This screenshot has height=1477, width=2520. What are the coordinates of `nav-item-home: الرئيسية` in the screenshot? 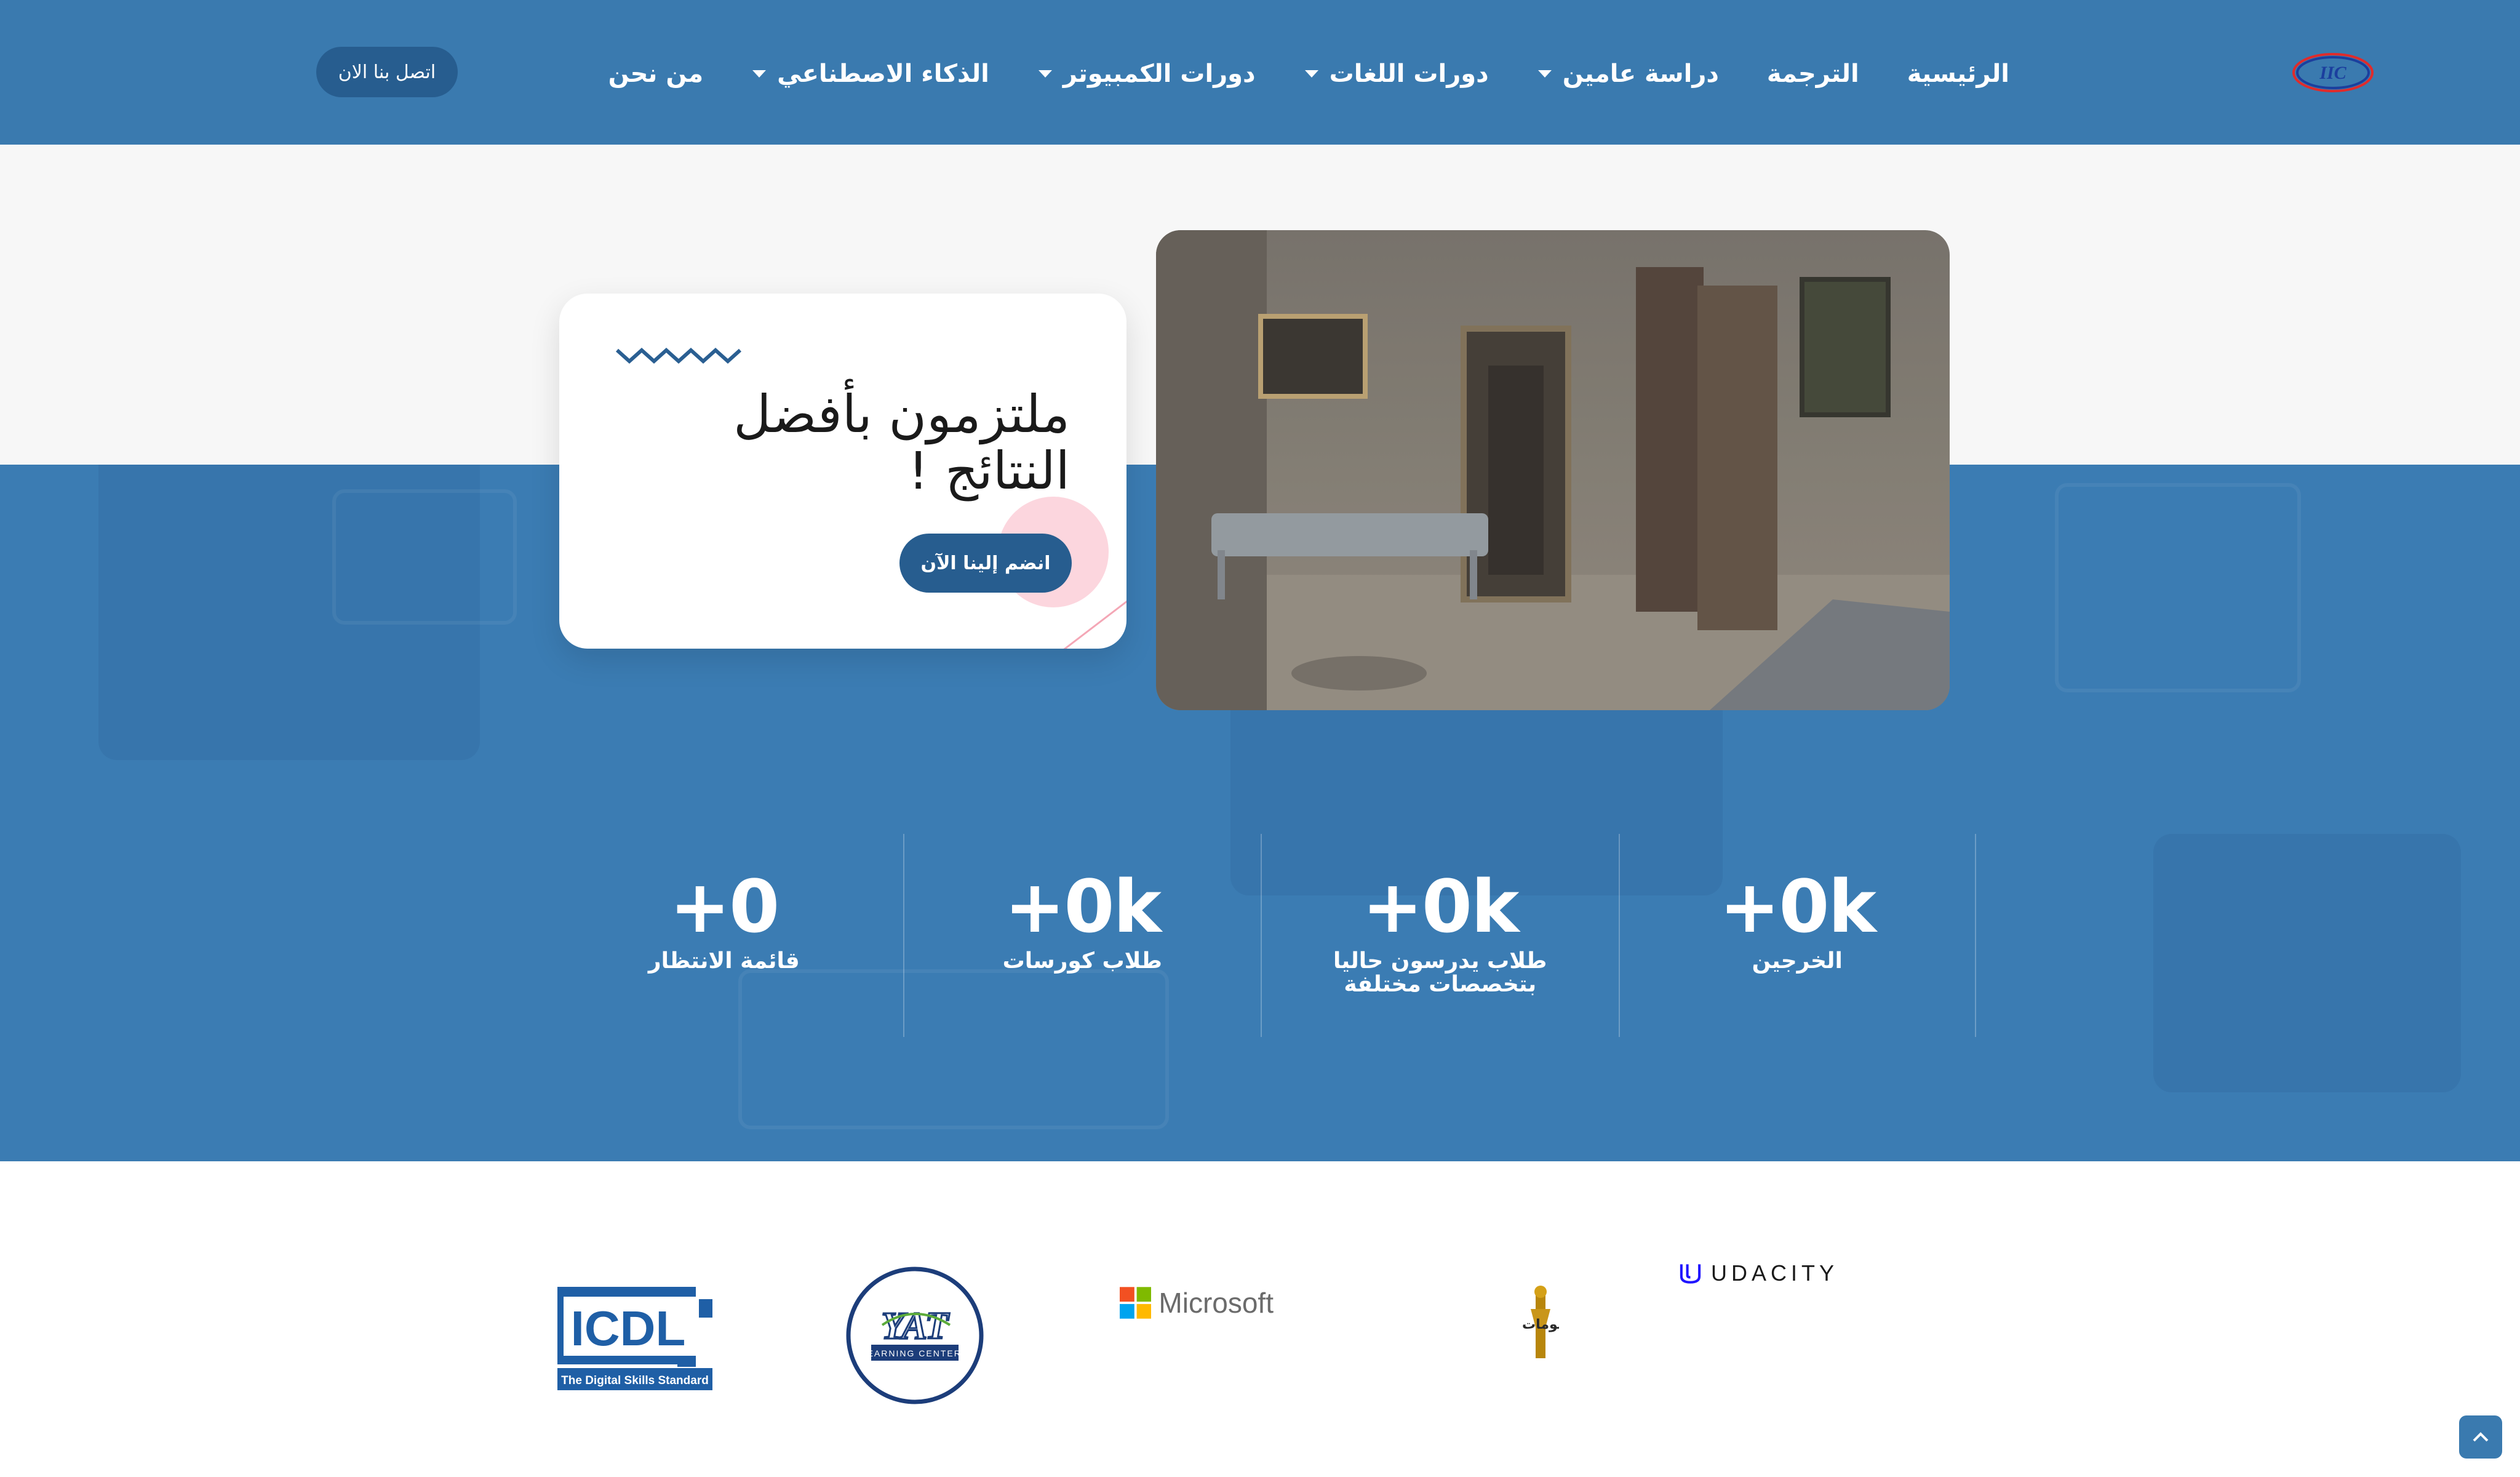 It's located at (1958, 74).